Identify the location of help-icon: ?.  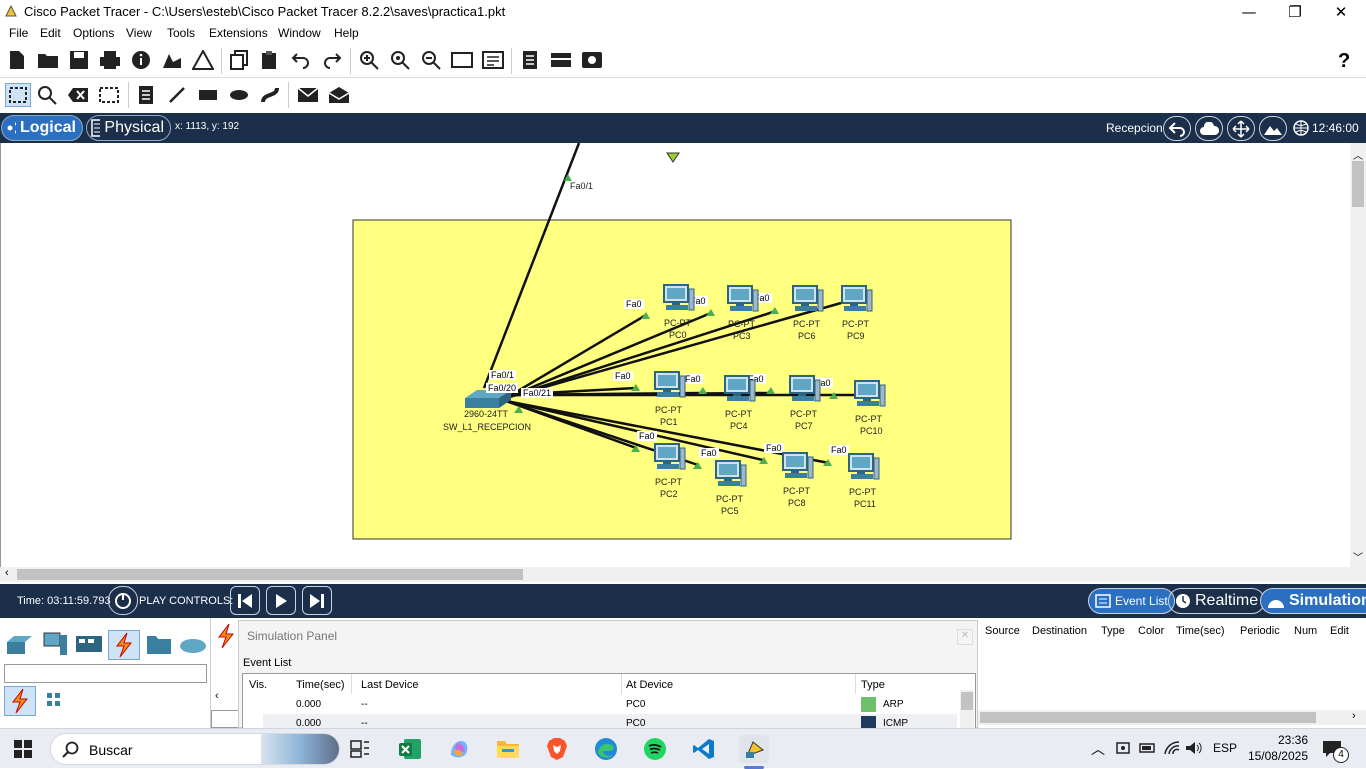
(1344, 61).